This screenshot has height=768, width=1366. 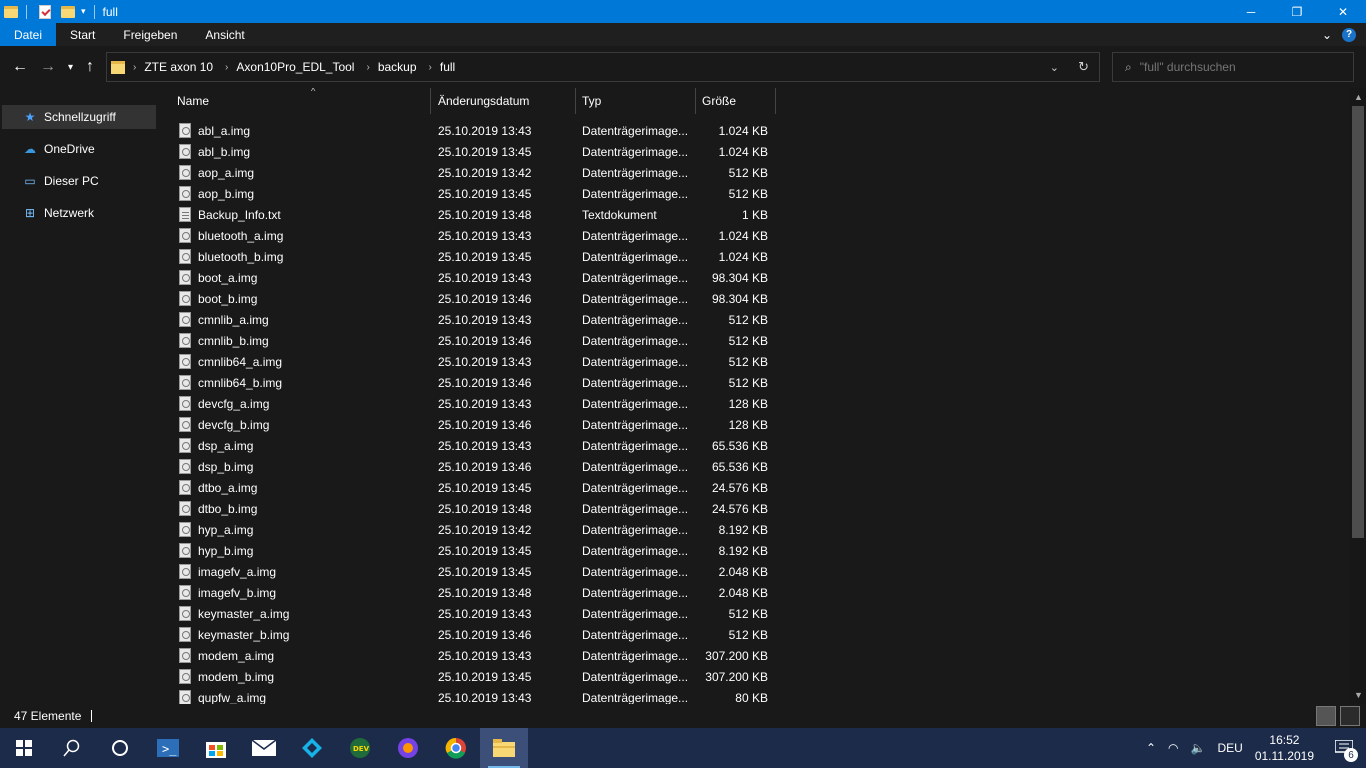 What do you see at coordinates (26, 11) in the screenshot?
I see `separator` at bounding box center [26, 11].